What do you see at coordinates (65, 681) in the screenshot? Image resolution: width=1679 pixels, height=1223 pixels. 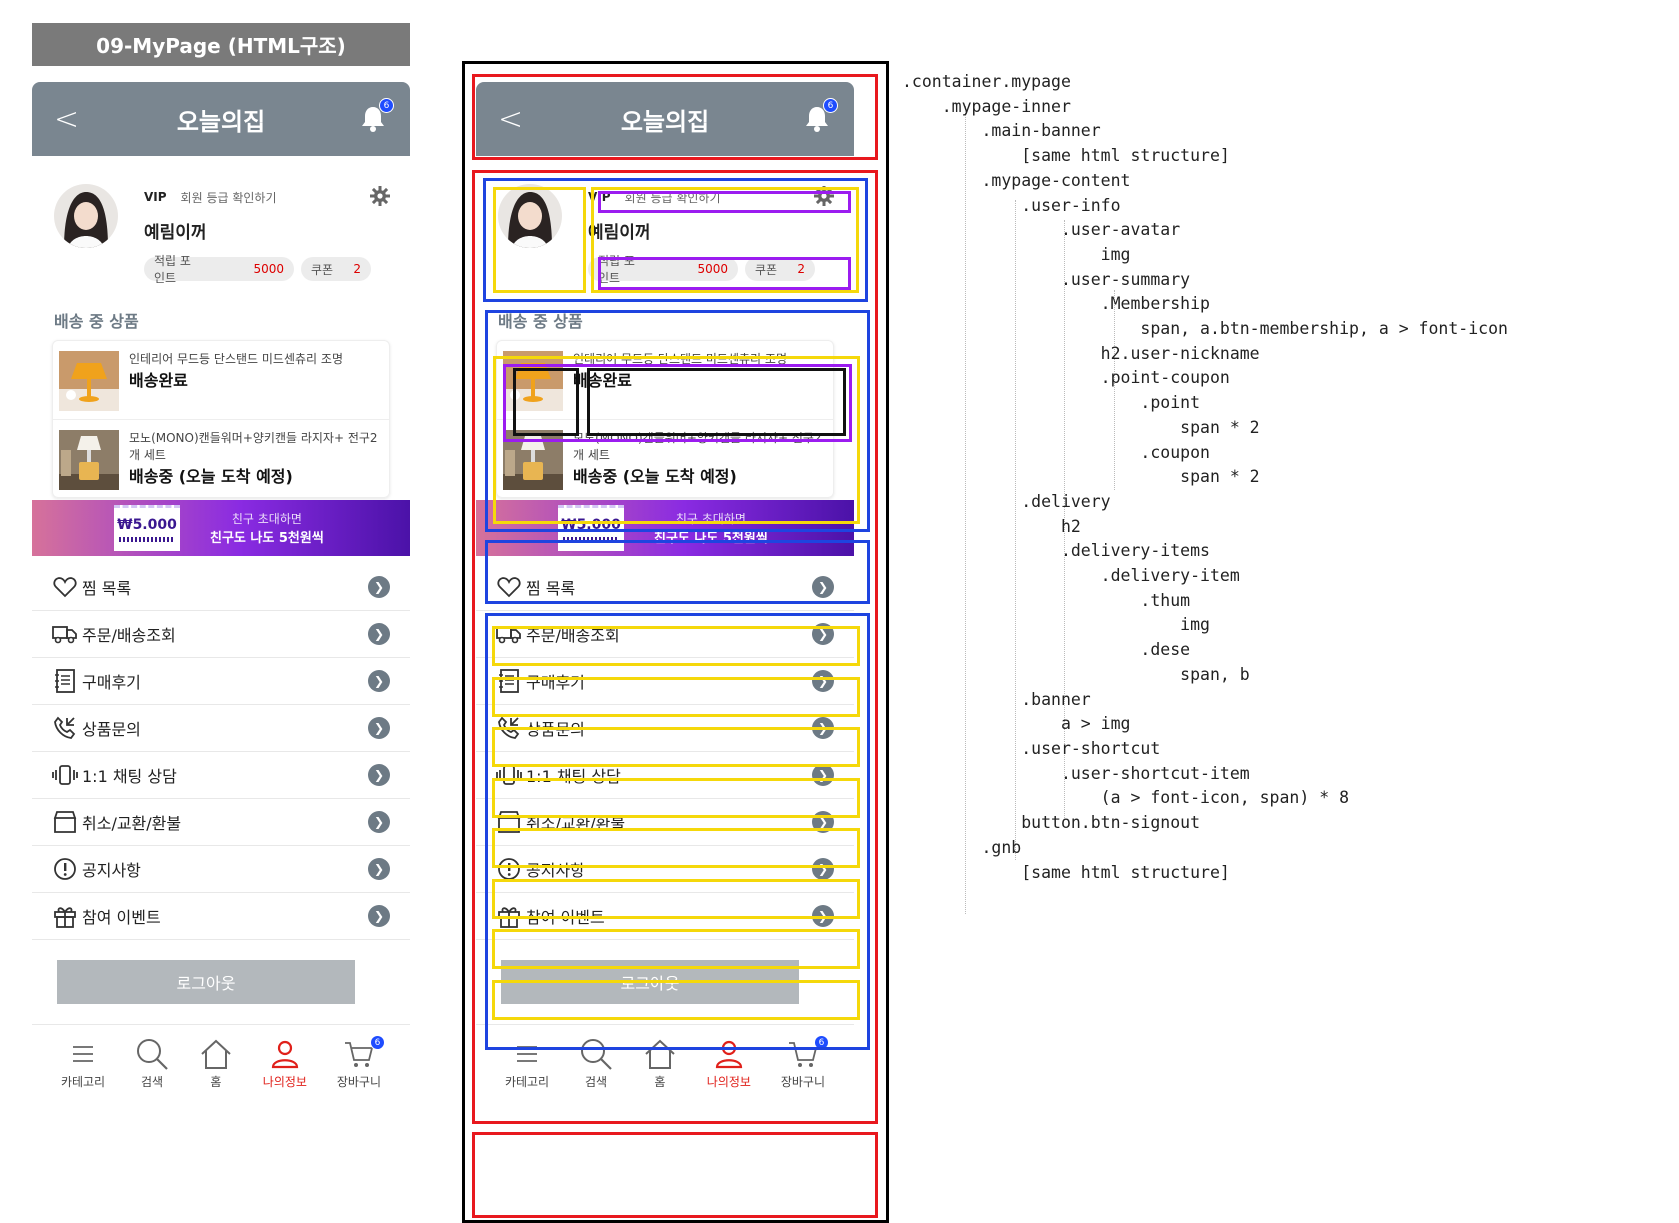 I see `notebook-icon` at bounding box center [65, 681].